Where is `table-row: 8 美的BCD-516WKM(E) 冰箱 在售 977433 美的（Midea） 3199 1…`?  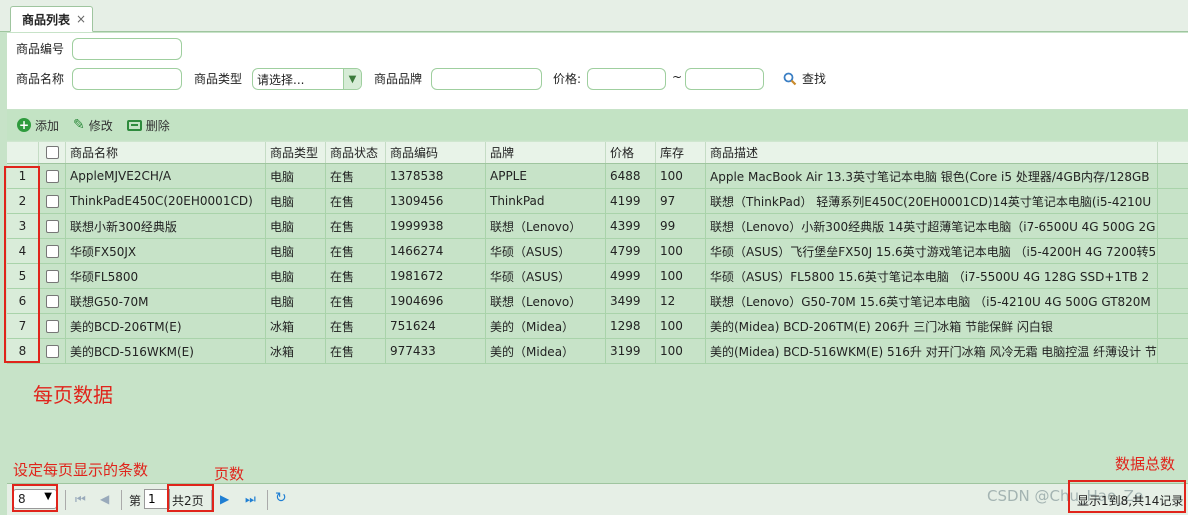
table-row: 8 美的BCD-516WKM(E) 冰箱 在售 977433 美的（Midea） 3199 1… is located at coordinates (597, 351).